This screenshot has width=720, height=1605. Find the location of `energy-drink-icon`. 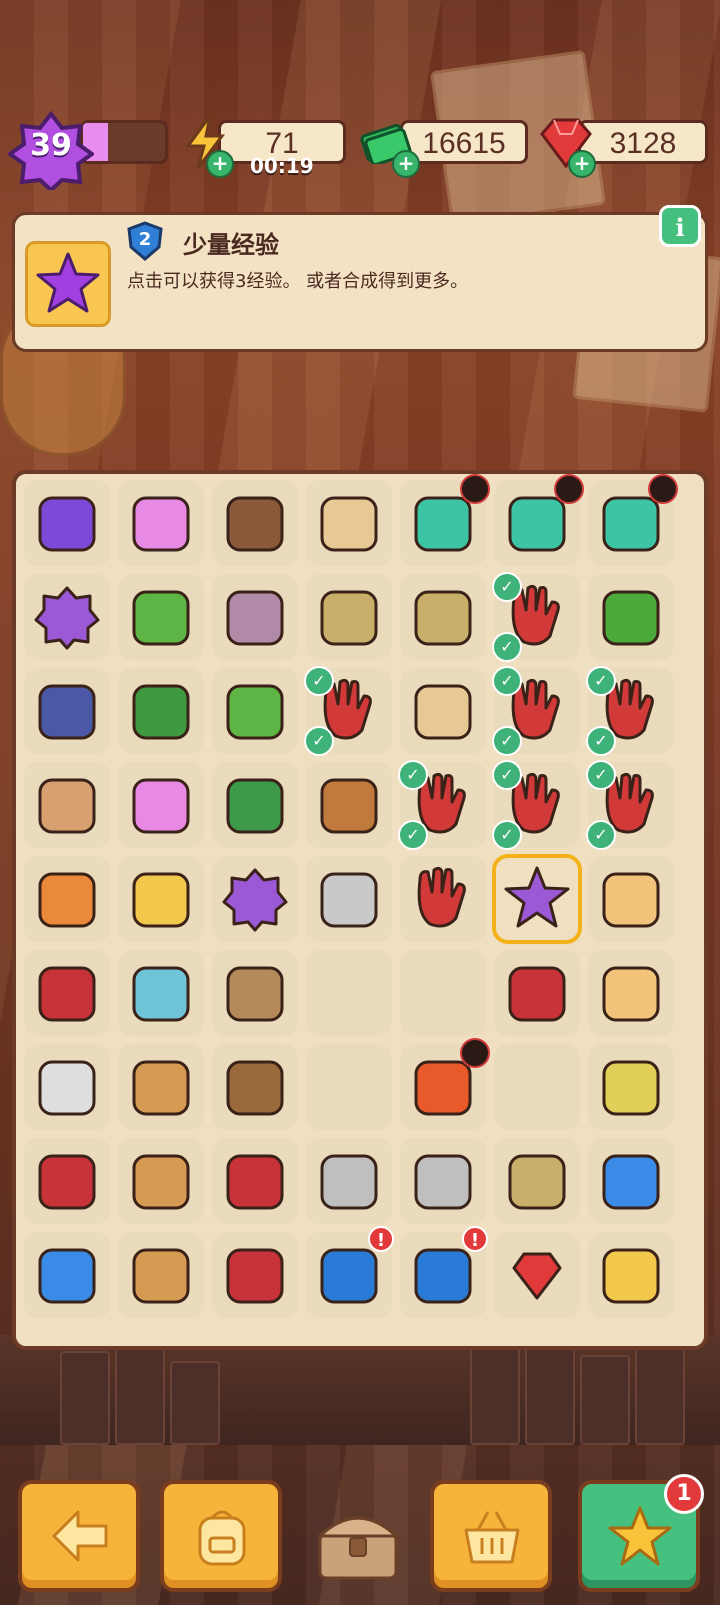

energy-drink-icon is located at coordinates (631, 1182).